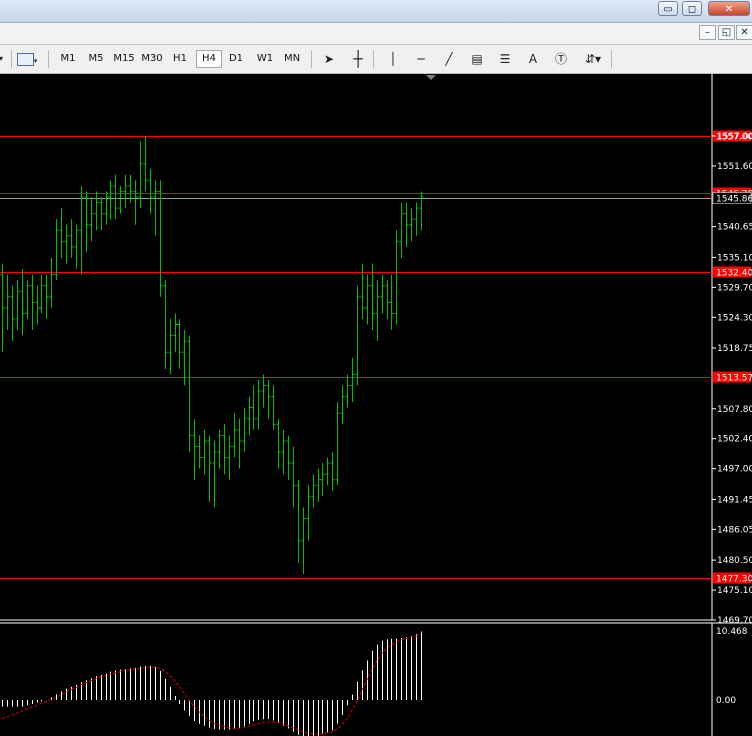  I want to click on price-axis-label: 1507.80, so click(734, 410).